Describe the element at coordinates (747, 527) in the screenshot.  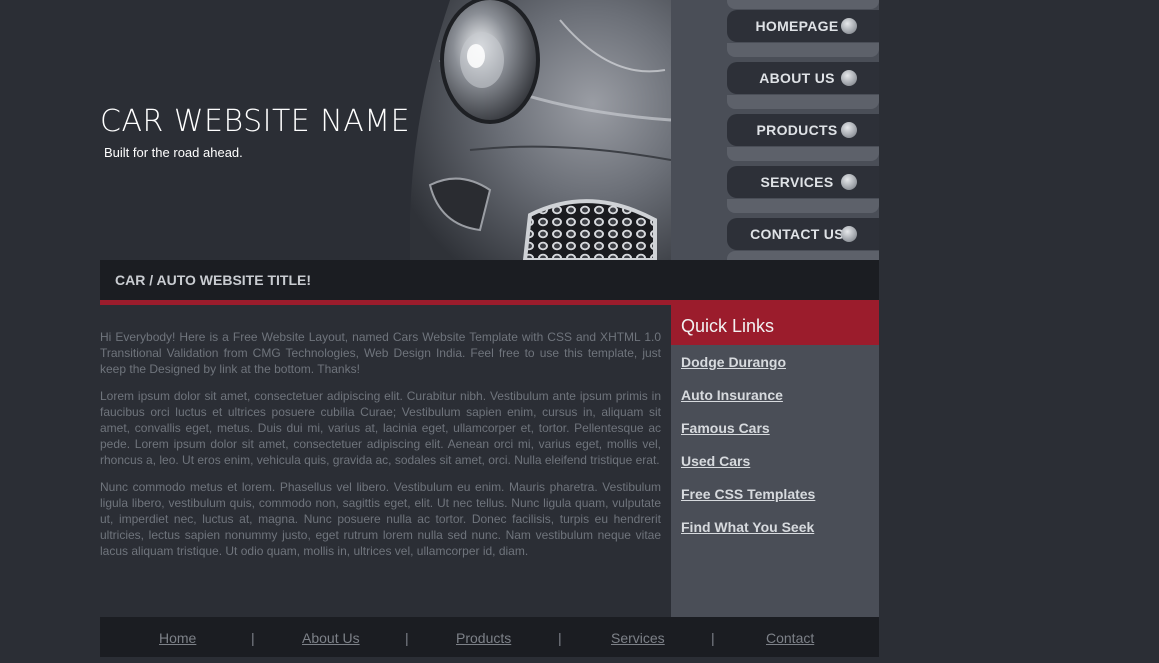
I see `quick-link-find-what-you-seek: Find What You Seek` at that location.